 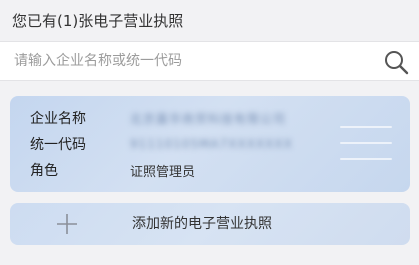 I want to click on license-count-header: 您已有(1)张电子营业执照, so click(x=98, y=21).